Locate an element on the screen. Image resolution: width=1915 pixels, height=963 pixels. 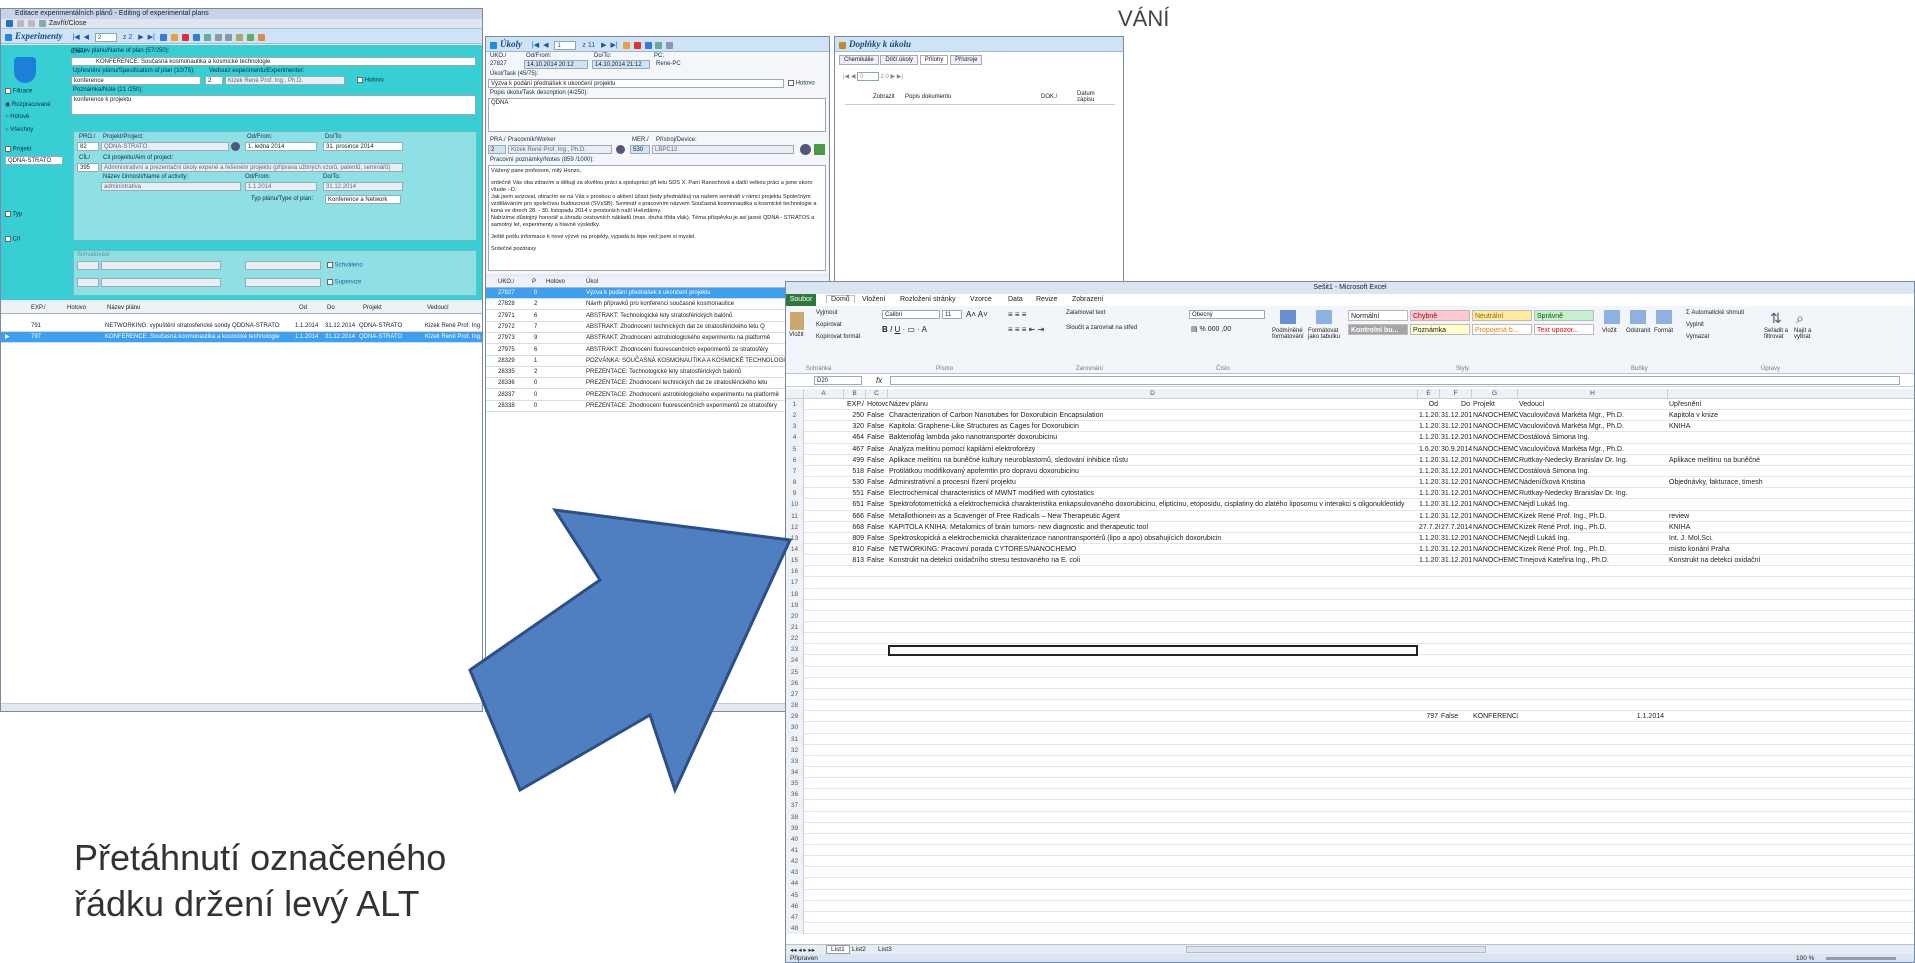
sheet-tab-2: List2 is located at coordinates (859, 949).